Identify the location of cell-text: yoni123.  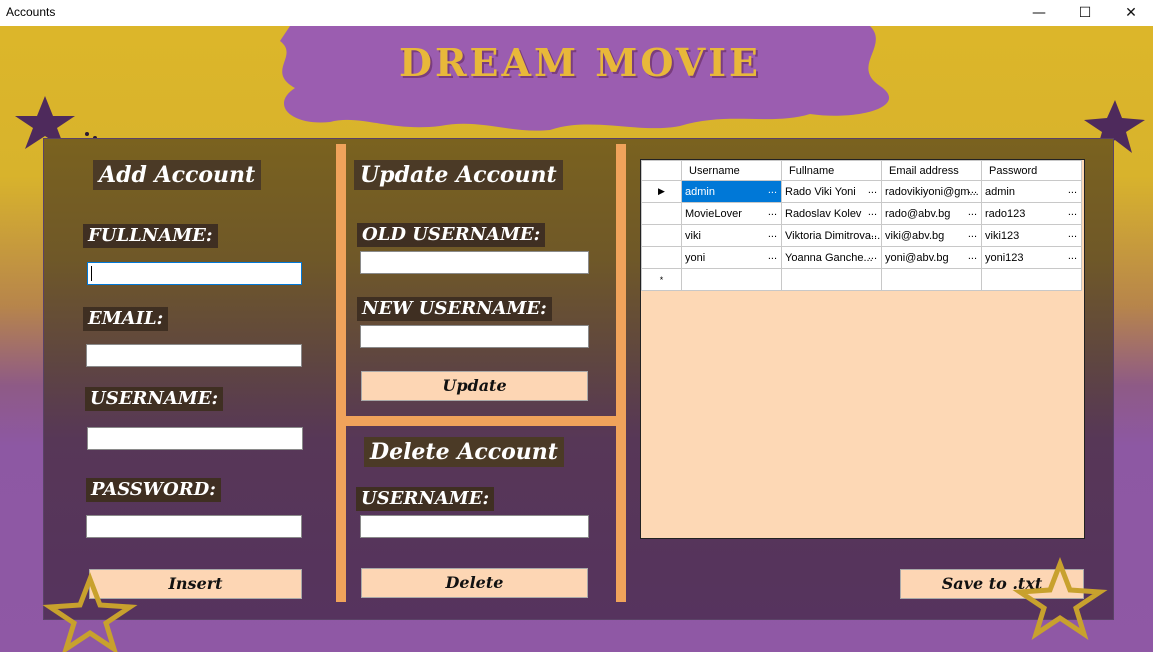
(1004, 257).